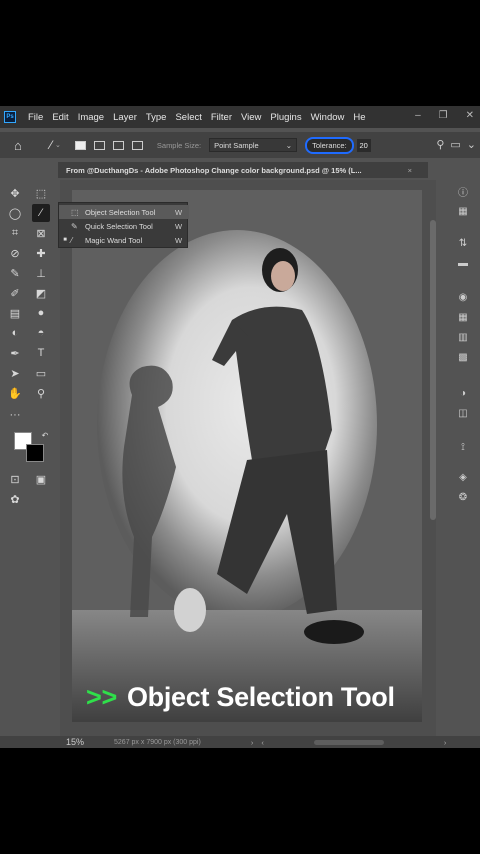  What do you see at coordinates (463, 447) in the screenshot?
I see `paths-icon: ⟟` at bounding box center [463, 447].